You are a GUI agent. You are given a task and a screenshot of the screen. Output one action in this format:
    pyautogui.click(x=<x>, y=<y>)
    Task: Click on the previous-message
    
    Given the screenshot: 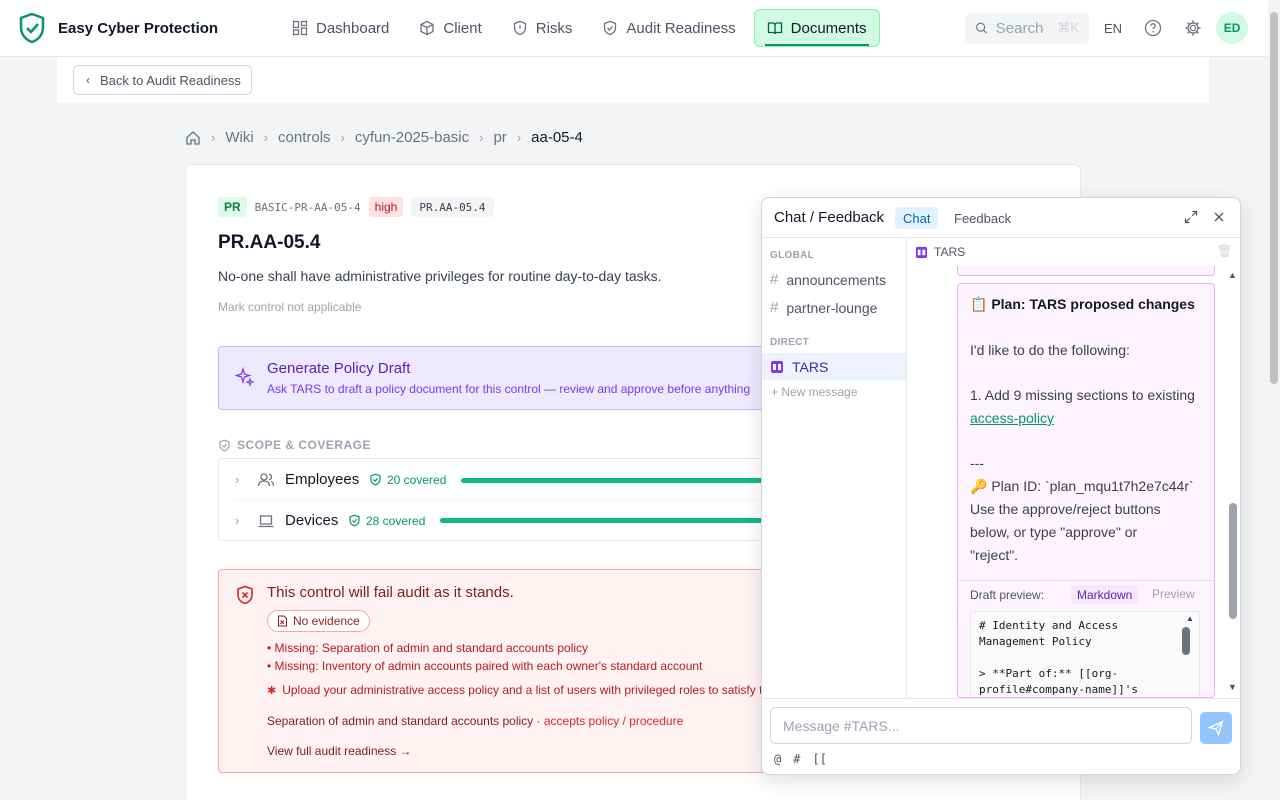 What is the action you would take?
    pyautogui.click(x=1086, y=271)
    